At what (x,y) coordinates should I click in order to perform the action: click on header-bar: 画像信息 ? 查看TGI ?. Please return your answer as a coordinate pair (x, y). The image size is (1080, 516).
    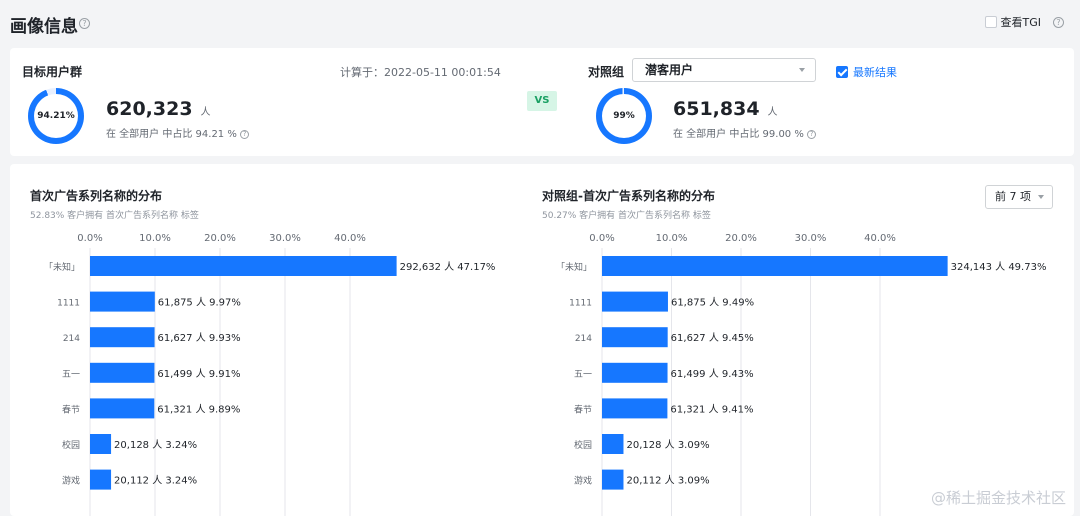
    Looking at the image, I should click on (540, 23).